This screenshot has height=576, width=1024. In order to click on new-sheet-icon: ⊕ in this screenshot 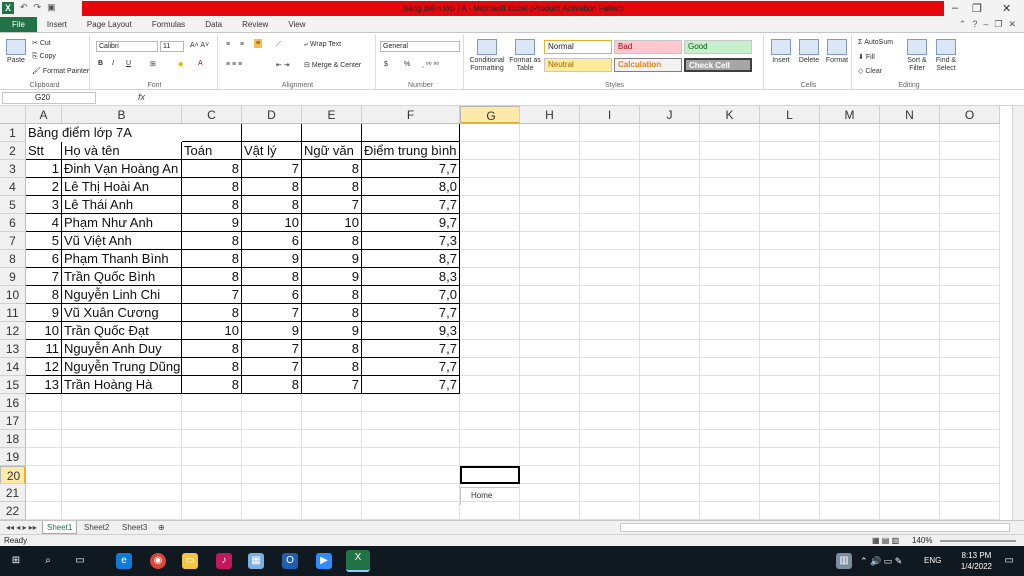, I will do `click(161, 527)`.